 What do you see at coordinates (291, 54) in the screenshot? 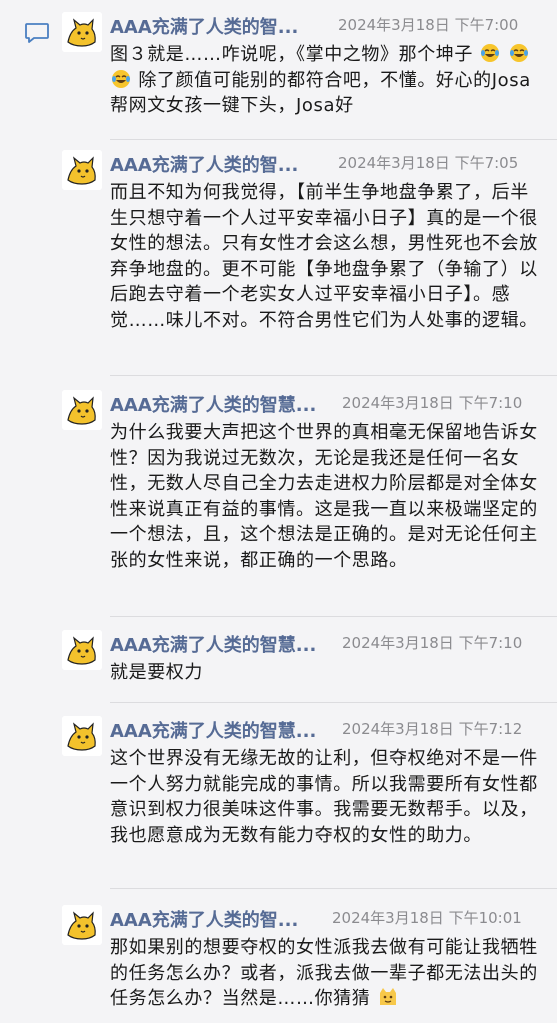
I see `comment-text-part: 图３就是……咋说呢，《掌中之物》那个坤子` at bounding box center [291, 54].